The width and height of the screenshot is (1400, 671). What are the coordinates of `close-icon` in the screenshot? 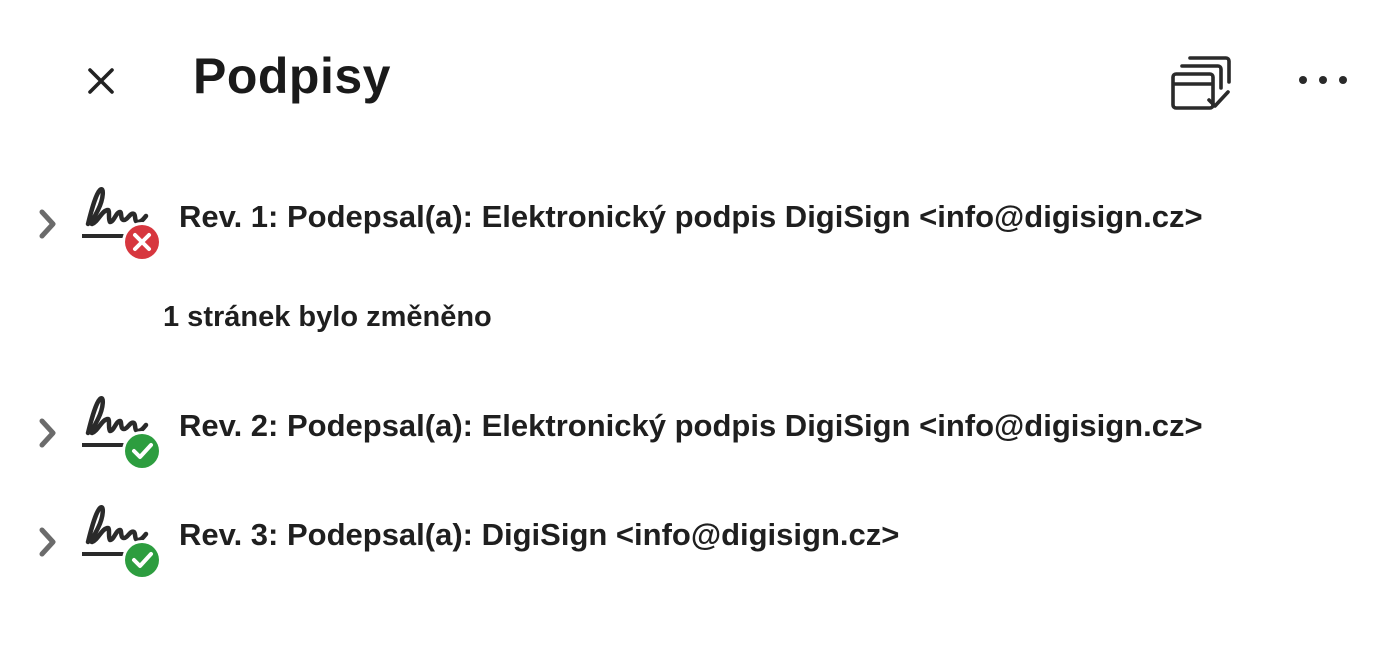 It's located at (101, 81).